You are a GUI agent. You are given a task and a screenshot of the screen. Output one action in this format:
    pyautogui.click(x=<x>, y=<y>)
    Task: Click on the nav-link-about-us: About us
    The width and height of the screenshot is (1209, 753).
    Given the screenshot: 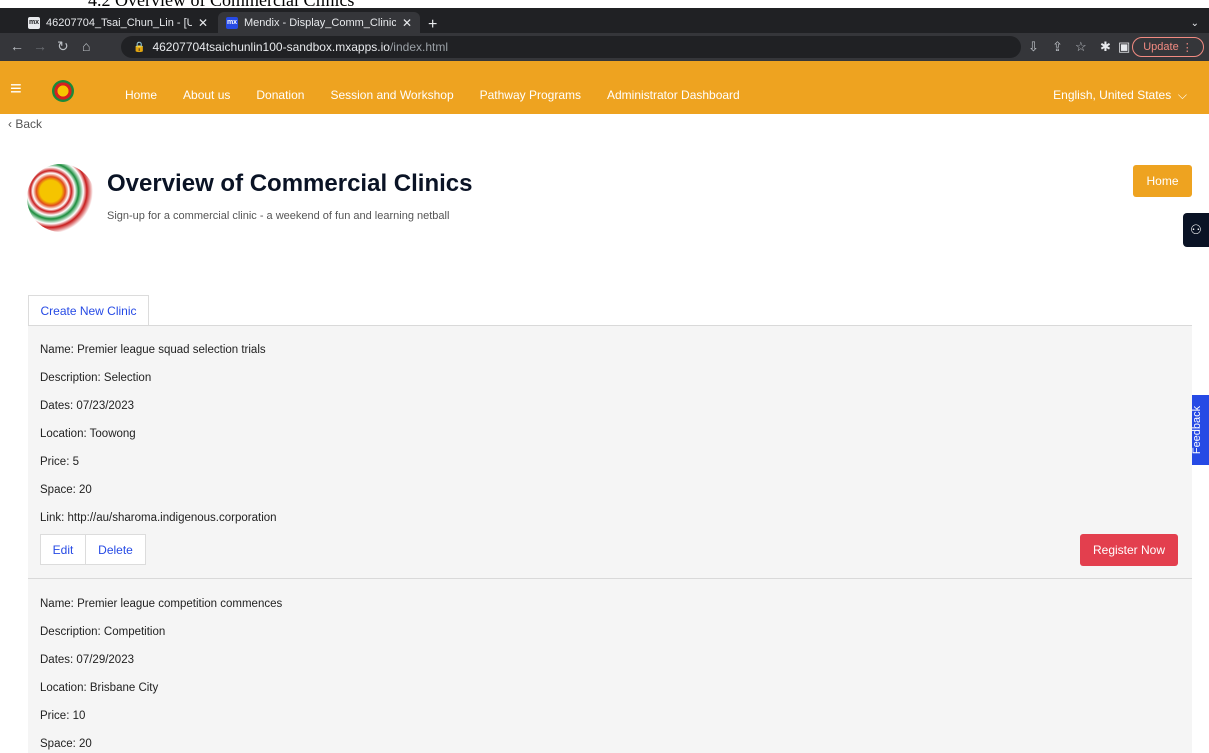 What is the action you would take?
    pyautogui.click(x=206, y=95)
    